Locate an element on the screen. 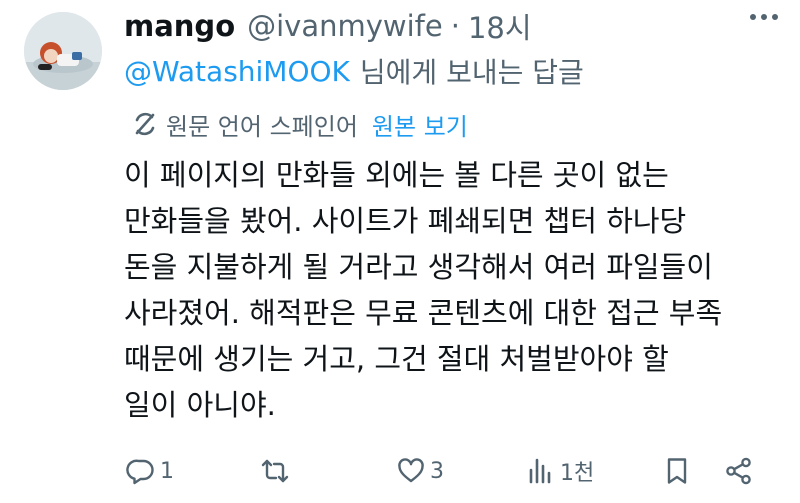 This screenshot has width=800, height=503. avatar is located at coordinates (63, 51).